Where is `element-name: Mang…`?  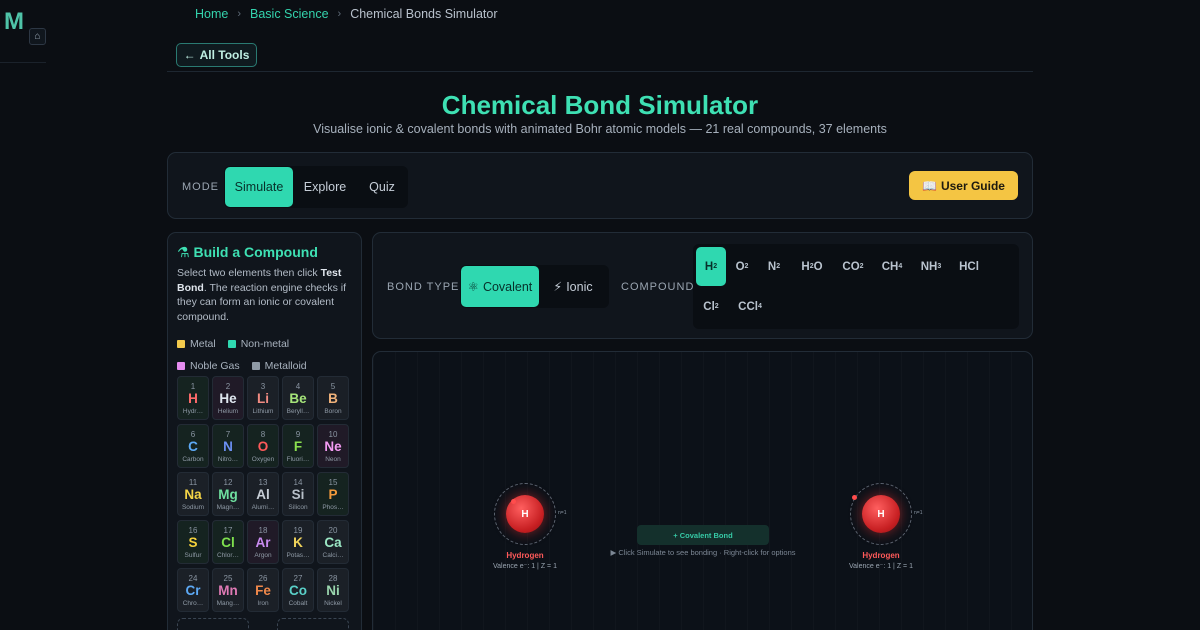 element-name: Mang… is located at coordinates (228, 603).